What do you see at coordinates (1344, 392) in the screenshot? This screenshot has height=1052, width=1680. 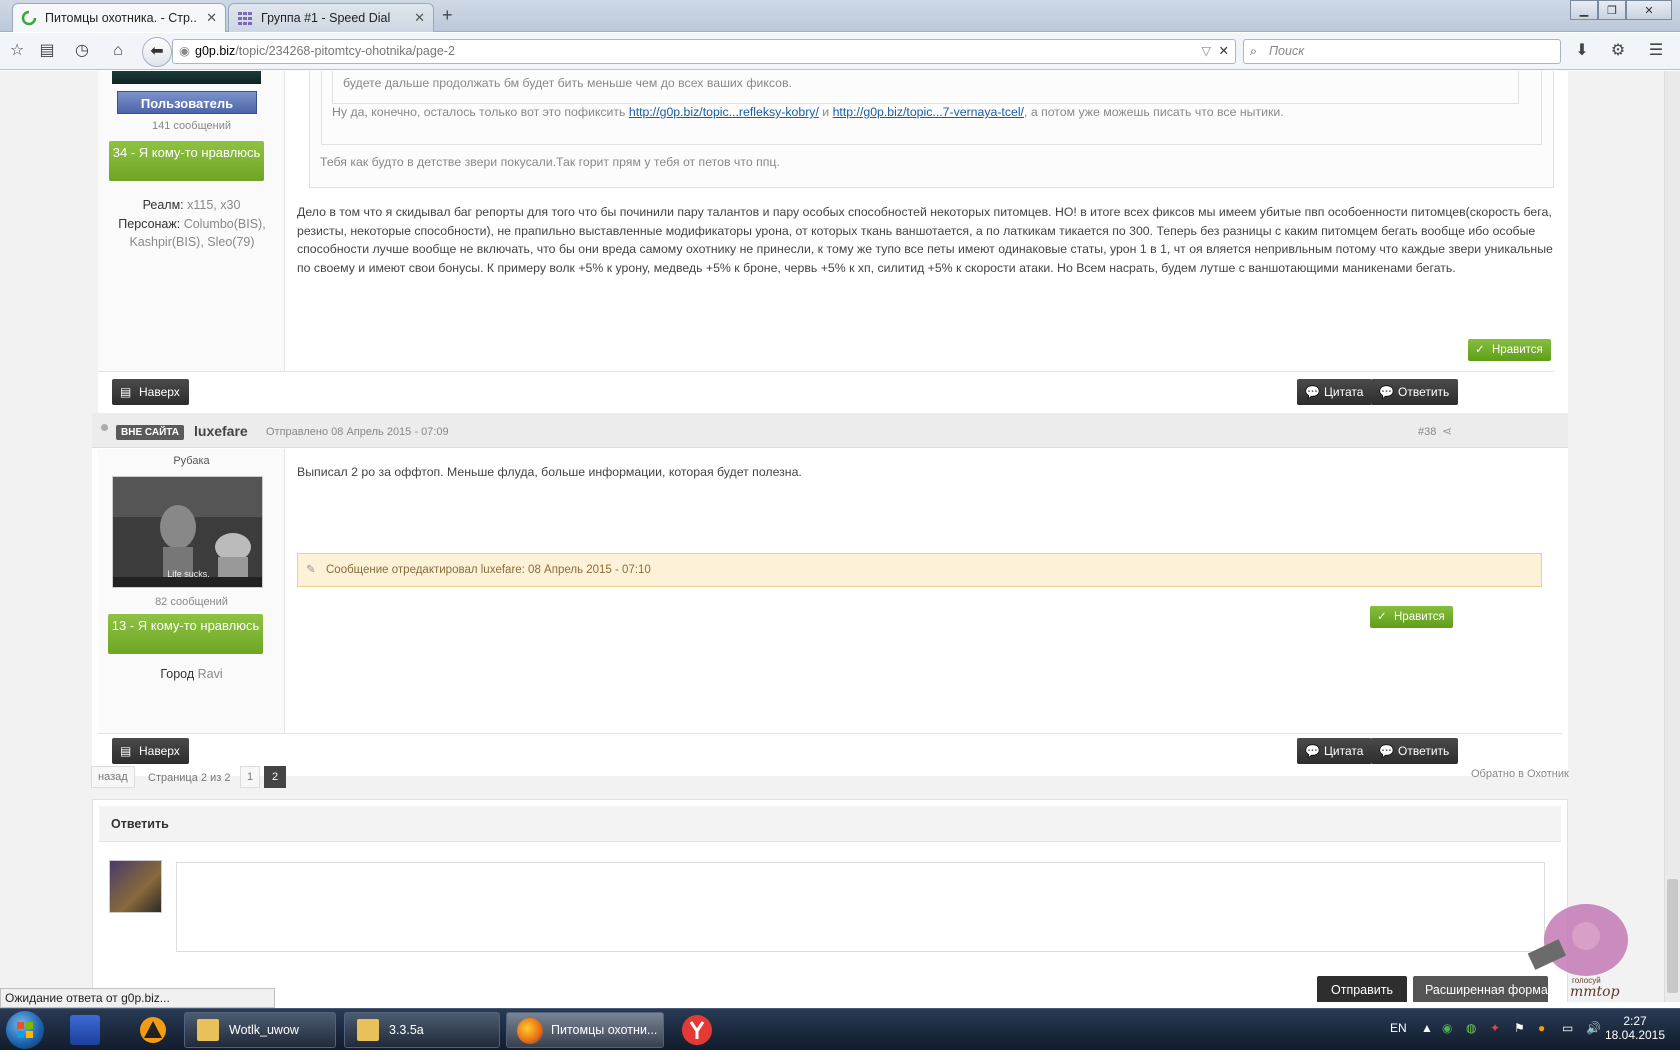 I see `quote-label: Цитата` at bounding box center [1344, 392].